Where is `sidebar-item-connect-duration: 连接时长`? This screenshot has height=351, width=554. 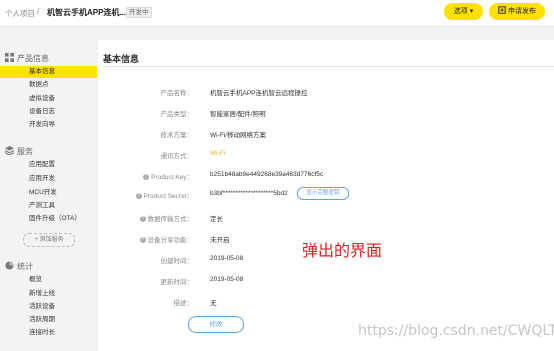 sidebar-item-connect-duration: 连接时长 is located at coordinates (48, 333).